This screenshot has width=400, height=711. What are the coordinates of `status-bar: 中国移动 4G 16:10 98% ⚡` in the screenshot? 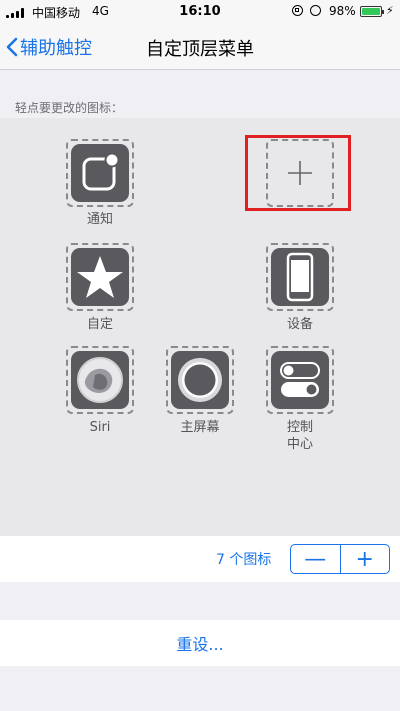 It's located at (200, 12).